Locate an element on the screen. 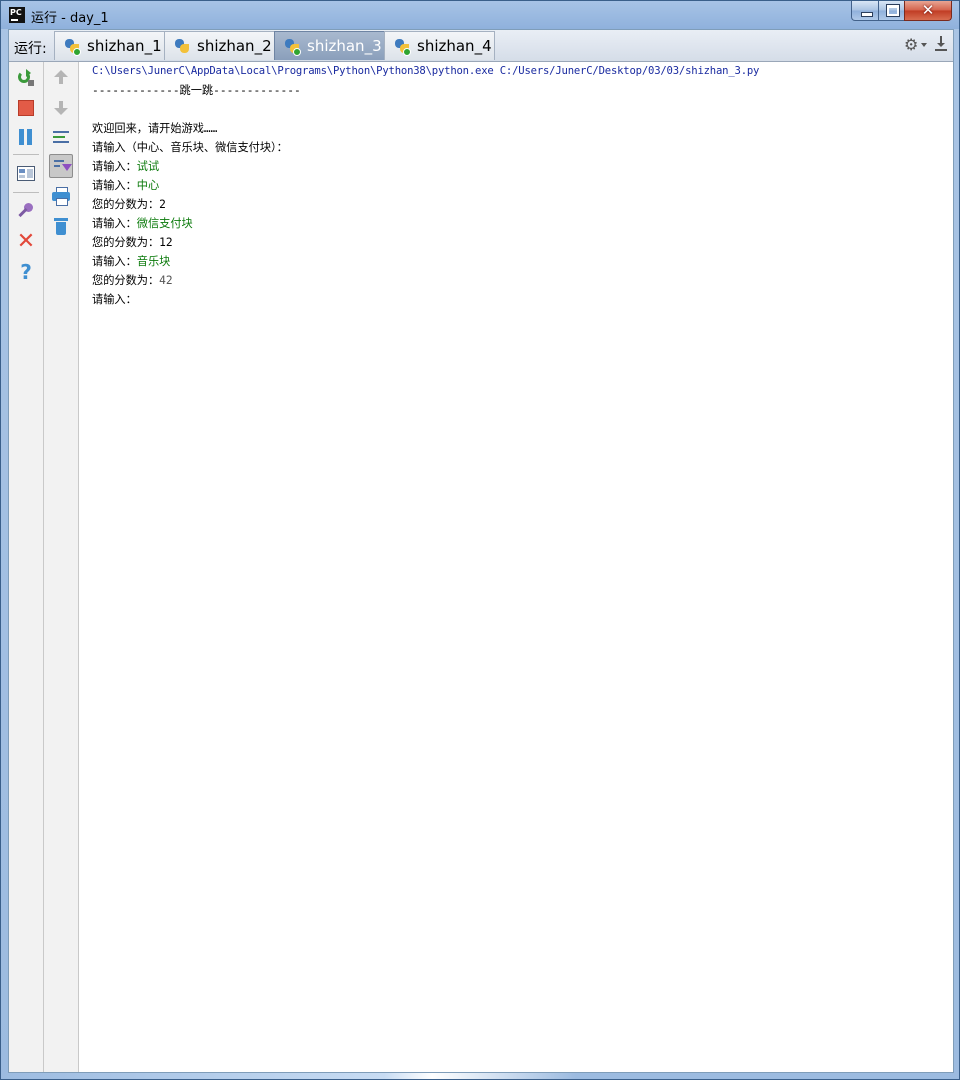  tab-shizhan-3: shizhan_3 is located at coordinates (329, 45).